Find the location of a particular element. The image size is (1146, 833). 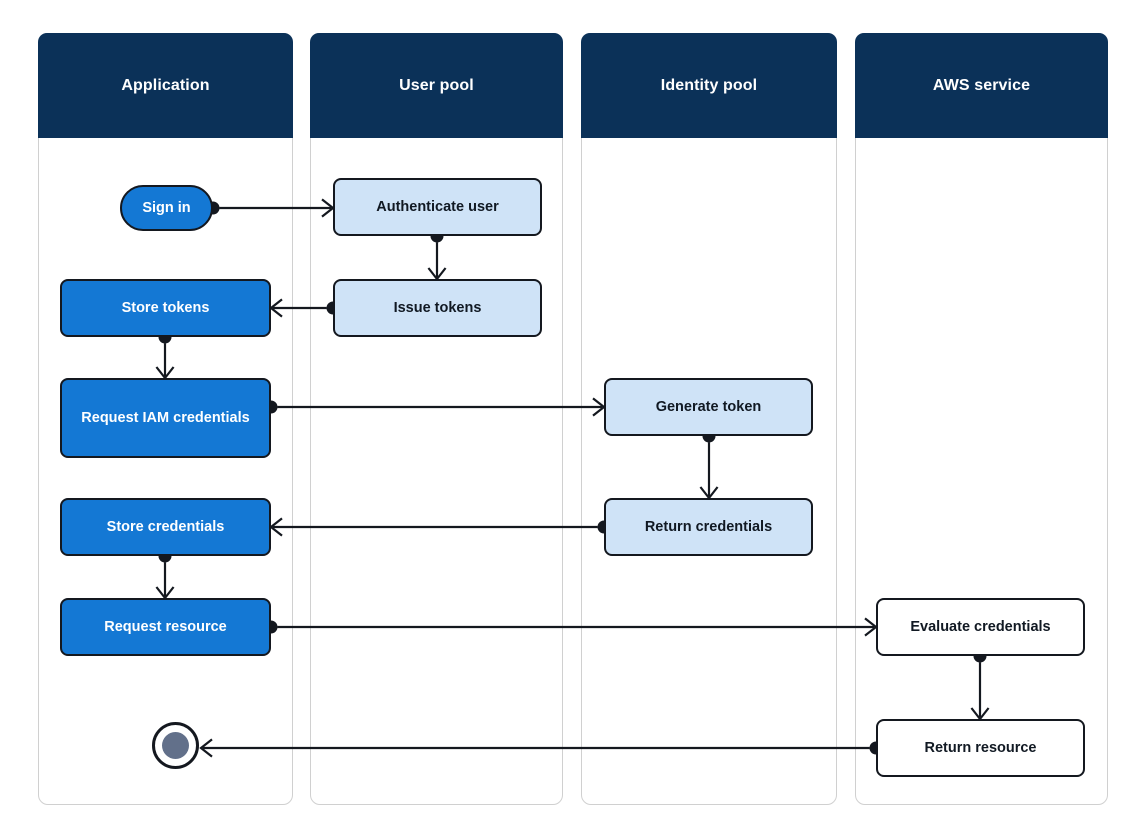

node-label: Sign in is located at coordinates (166, 207).